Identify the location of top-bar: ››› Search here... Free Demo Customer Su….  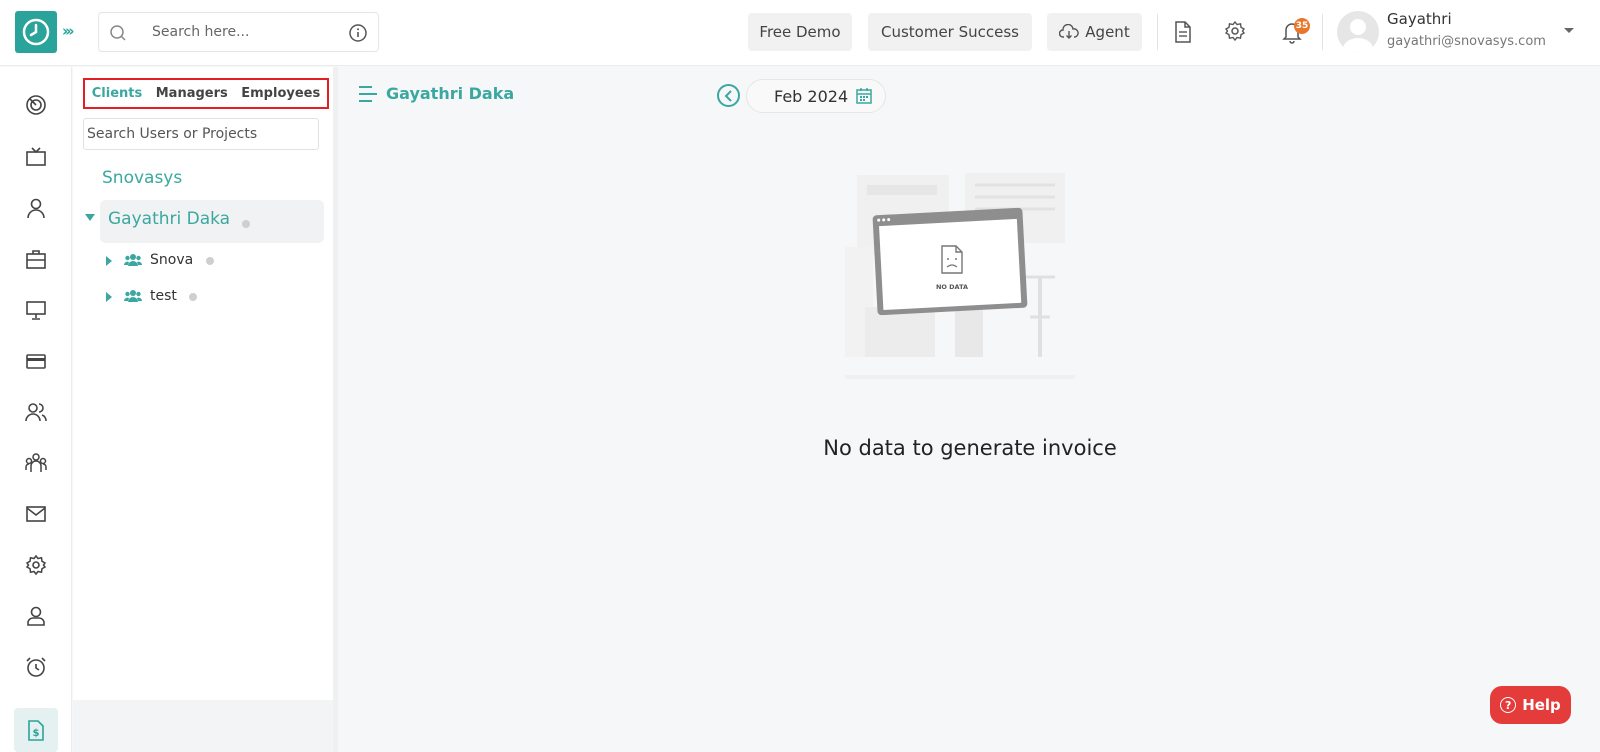
(800, 33).